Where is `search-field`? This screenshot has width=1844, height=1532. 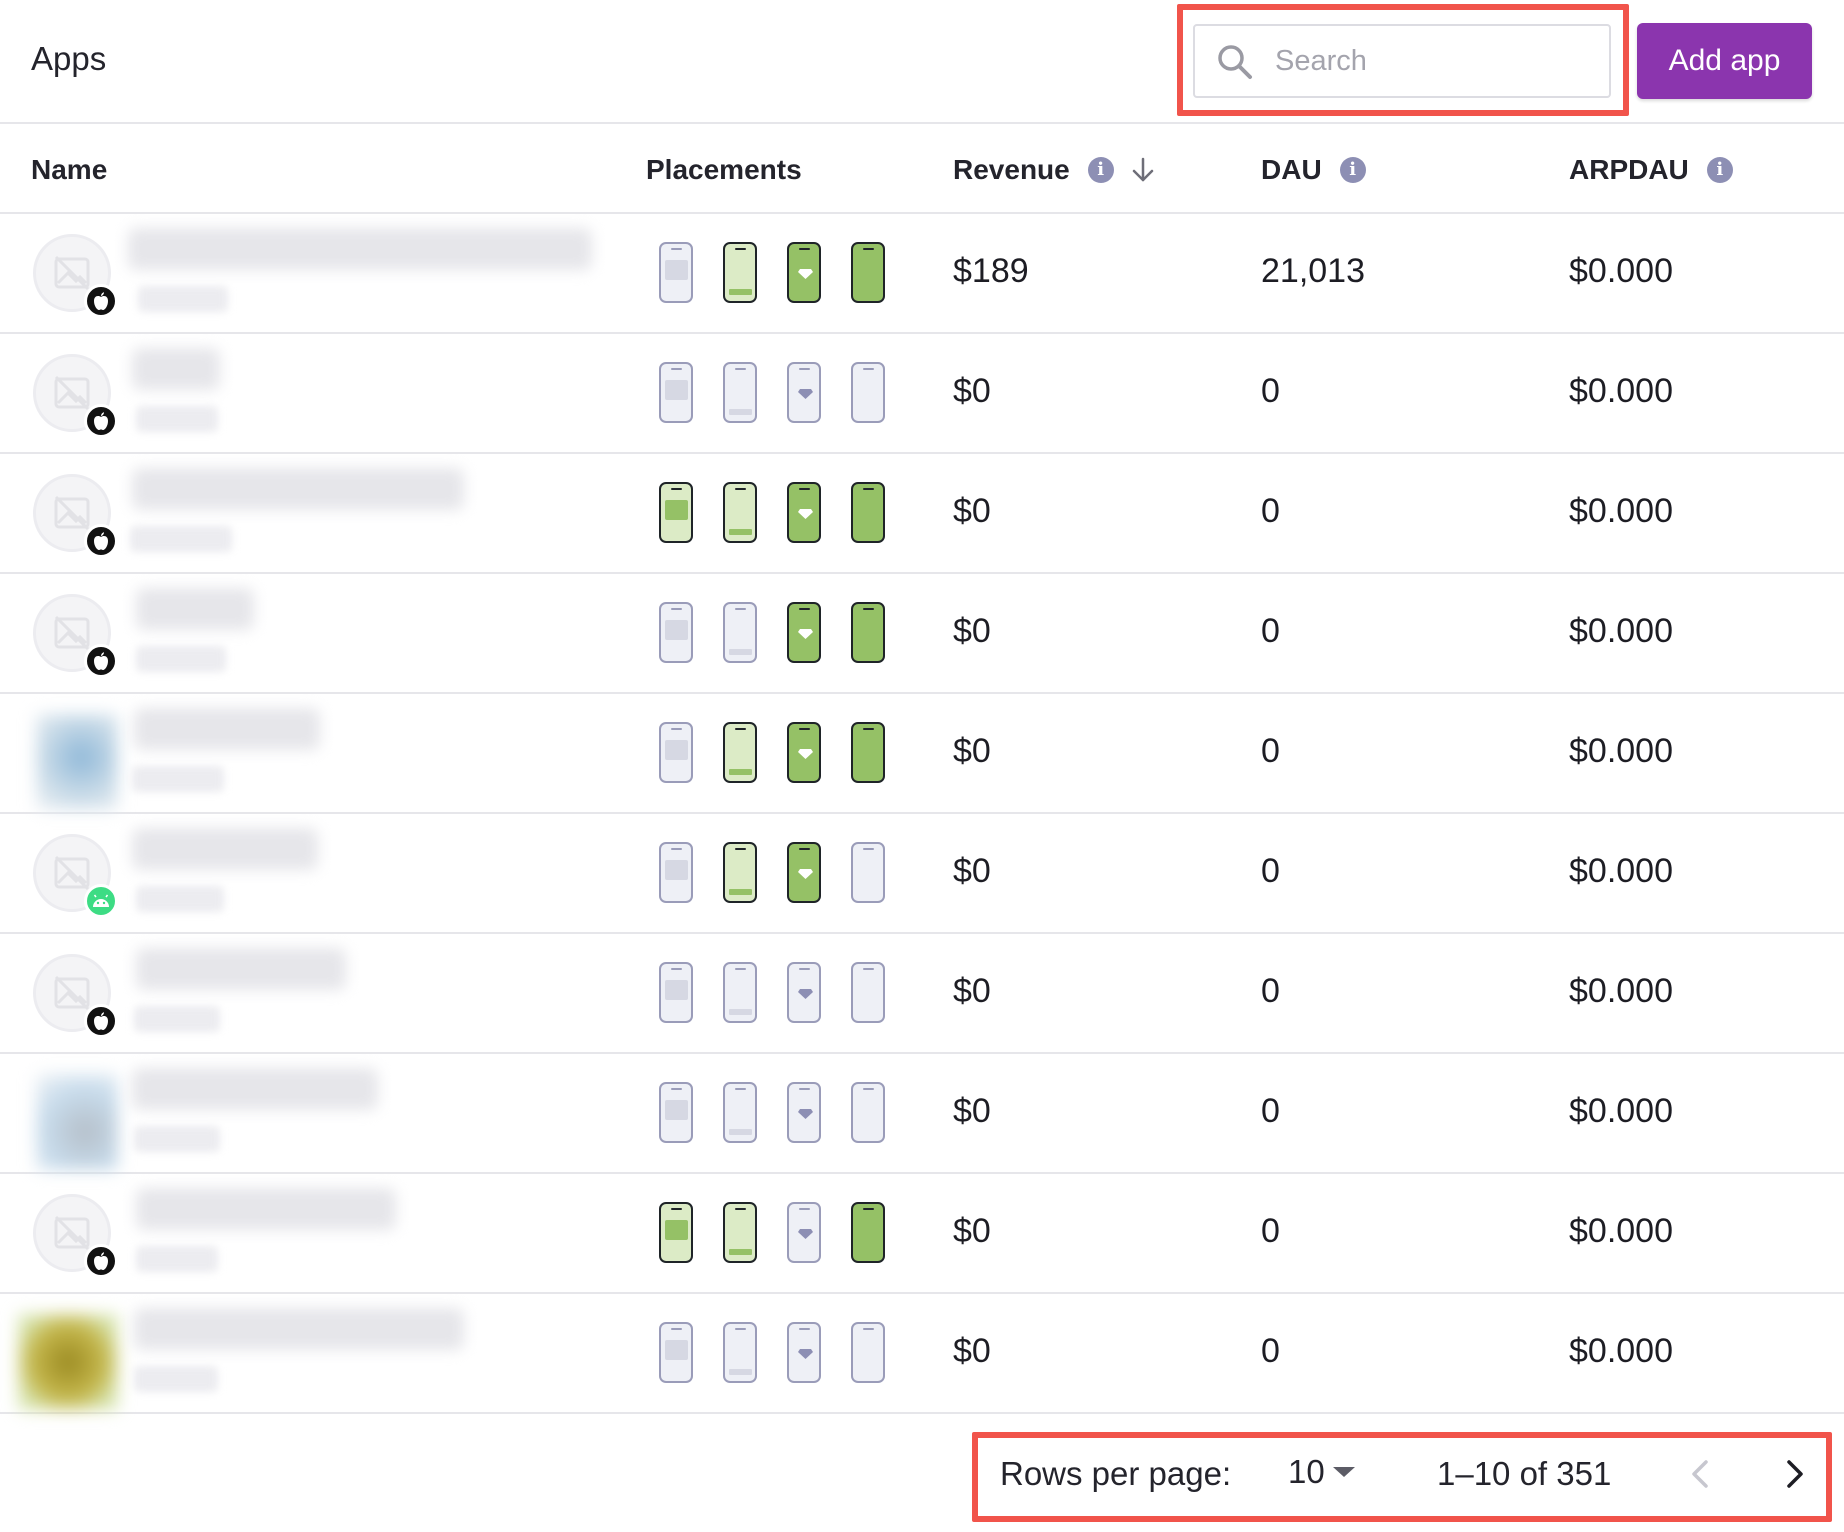 search-field is located at coordinates (1402, 61).